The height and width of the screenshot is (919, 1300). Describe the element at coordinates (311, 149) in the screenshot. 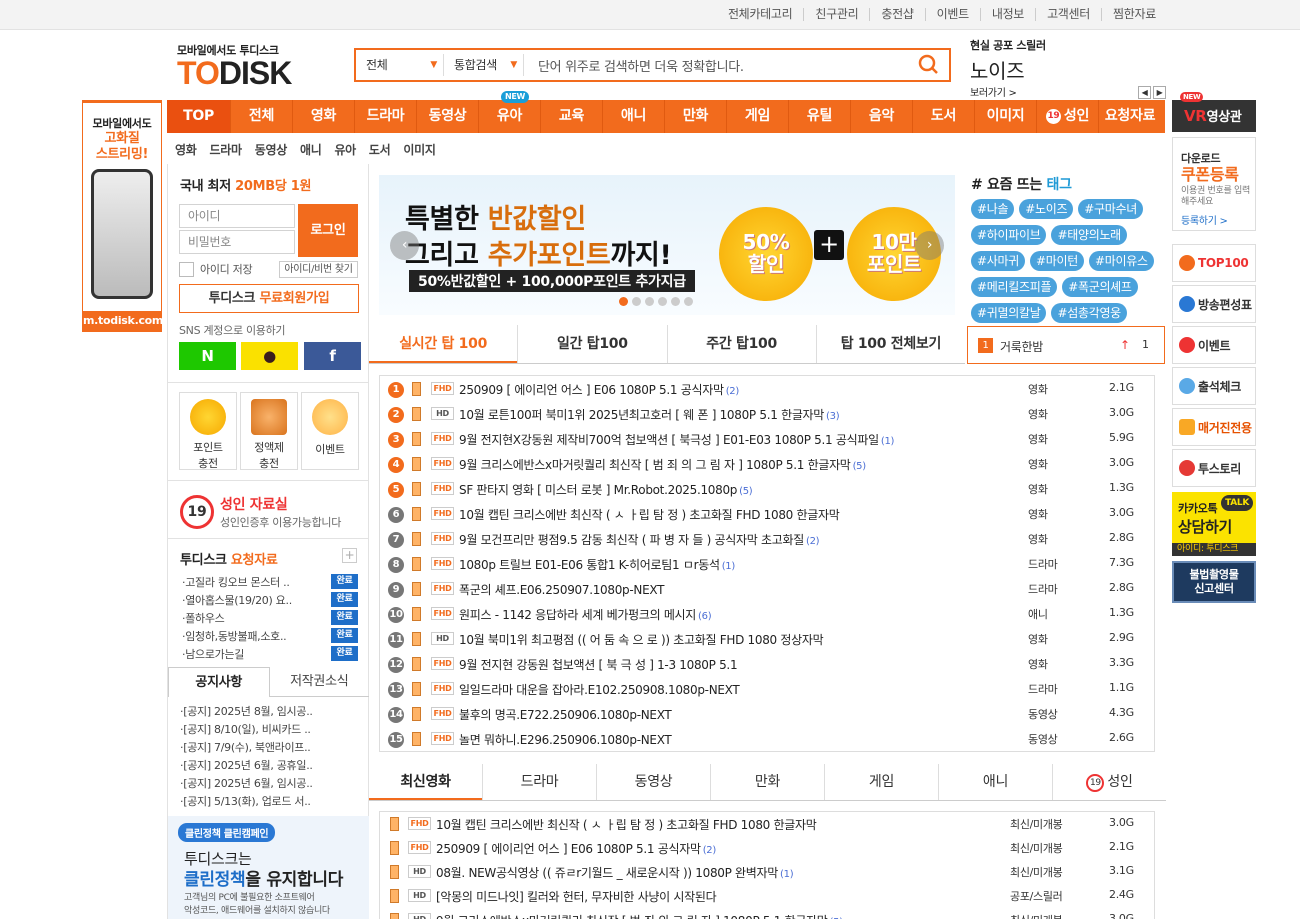

I see `subnav-ani: 애니` at that location.